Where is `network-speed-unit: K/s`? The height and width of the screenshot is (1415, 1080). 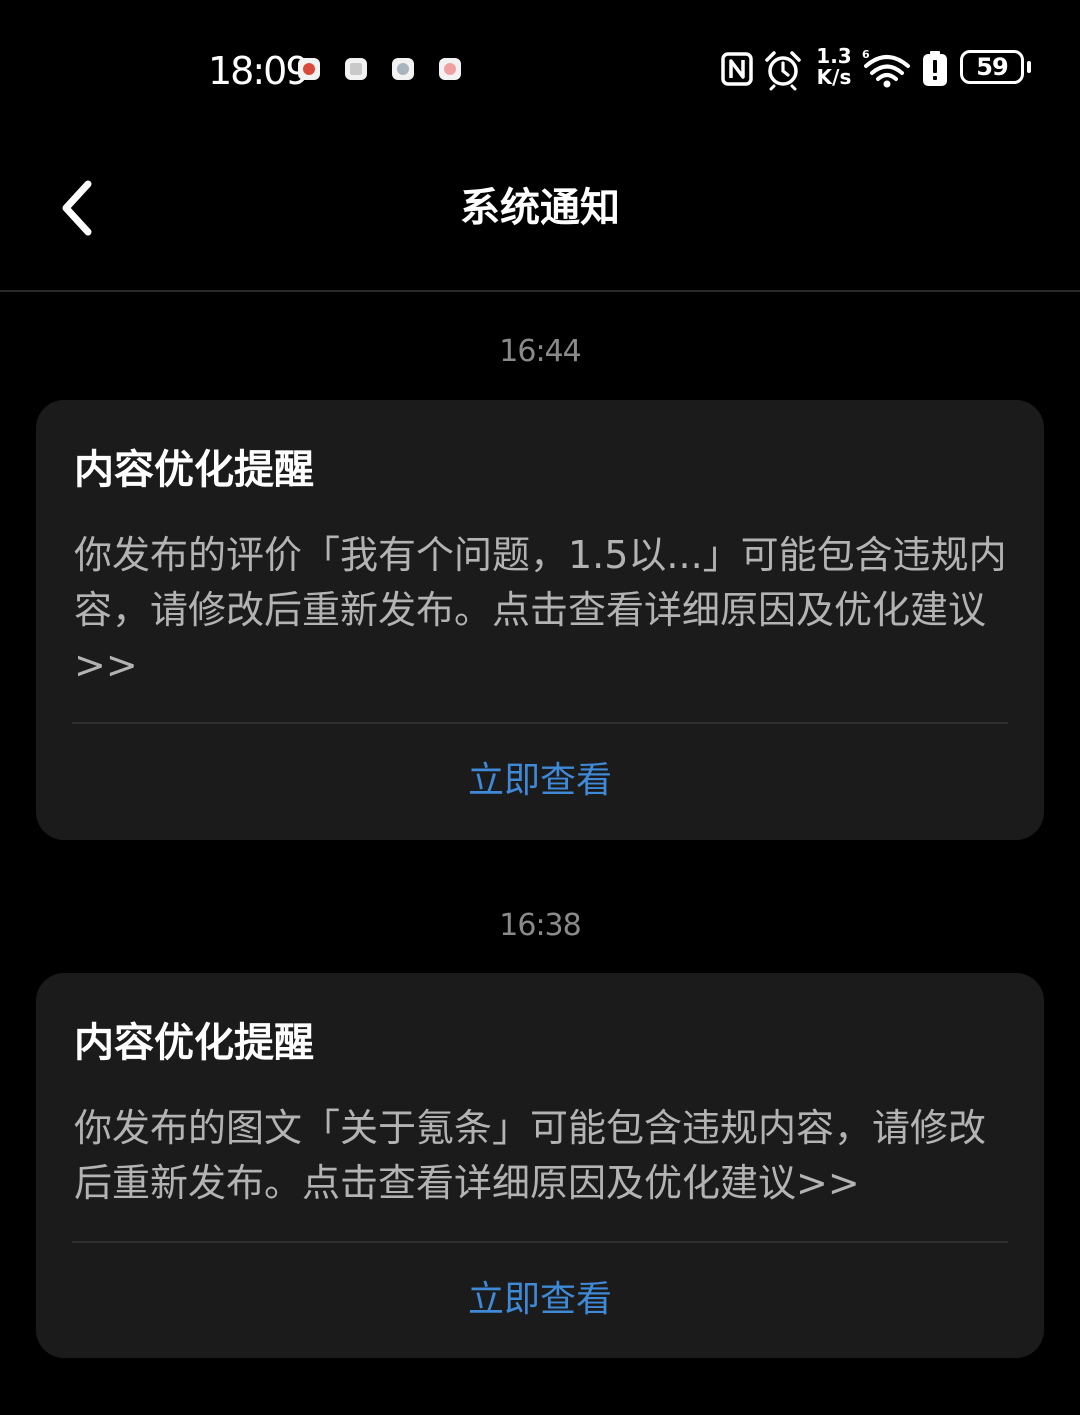
network-speed-unit: K/s is located at coordinates (834, 77).